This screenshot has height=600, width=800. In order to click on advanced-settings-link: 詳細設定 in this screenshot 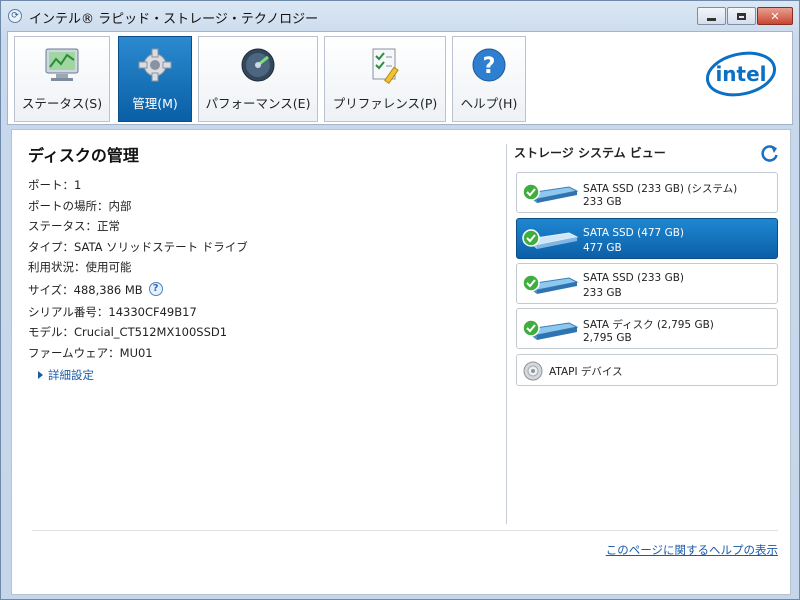, I will do `click(263, 375)`.